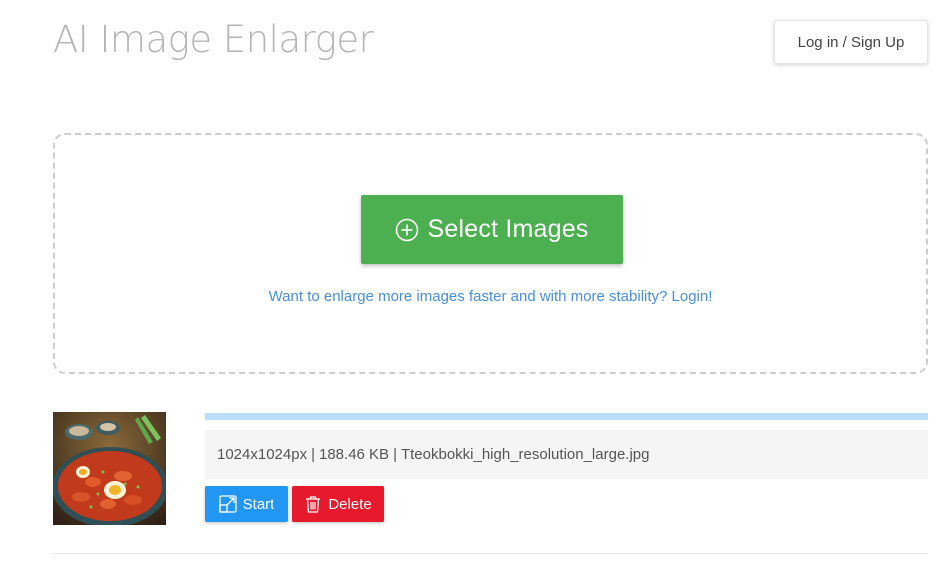 The width and height of the screenshot is (945, 565). I want to click on login-signup-button: Log in / Sign Up, so click(851, 42).